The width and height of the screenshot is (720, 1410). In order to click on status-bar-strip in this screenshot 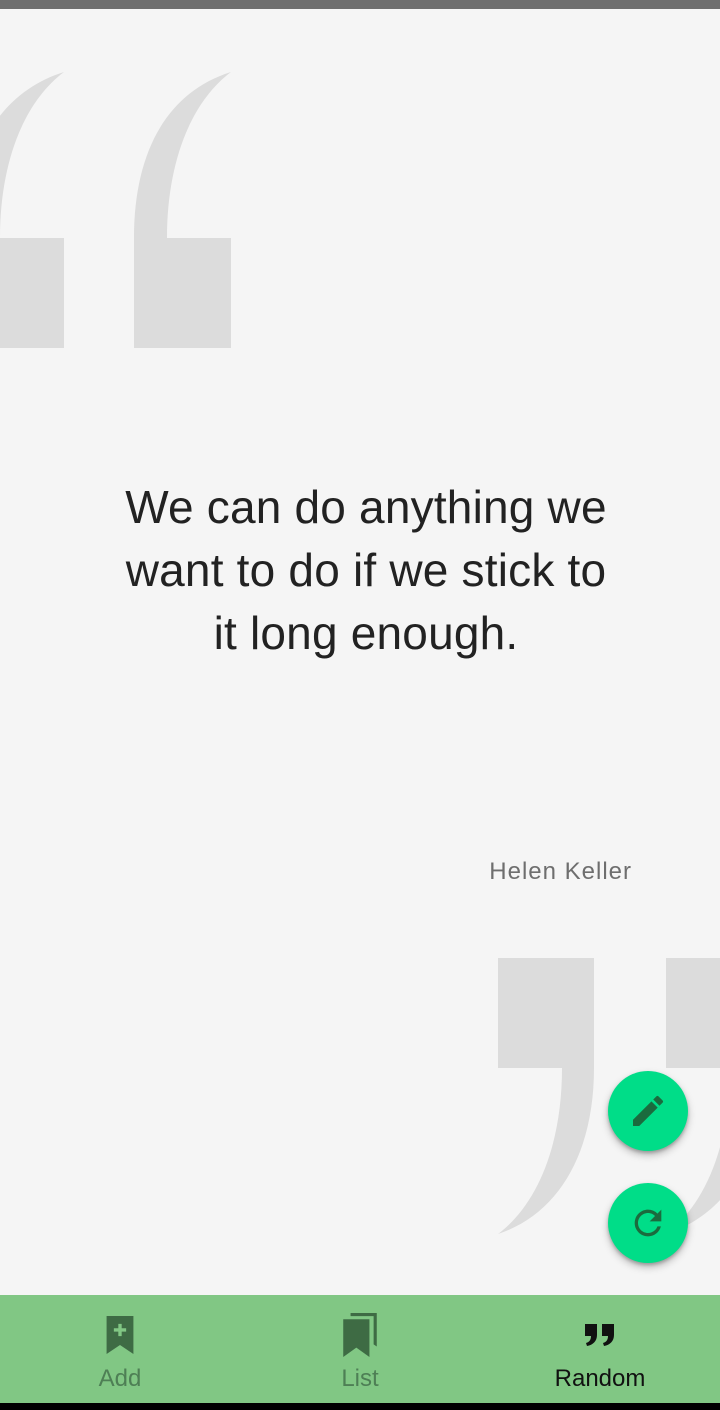, I will do `click(360, 4)`.